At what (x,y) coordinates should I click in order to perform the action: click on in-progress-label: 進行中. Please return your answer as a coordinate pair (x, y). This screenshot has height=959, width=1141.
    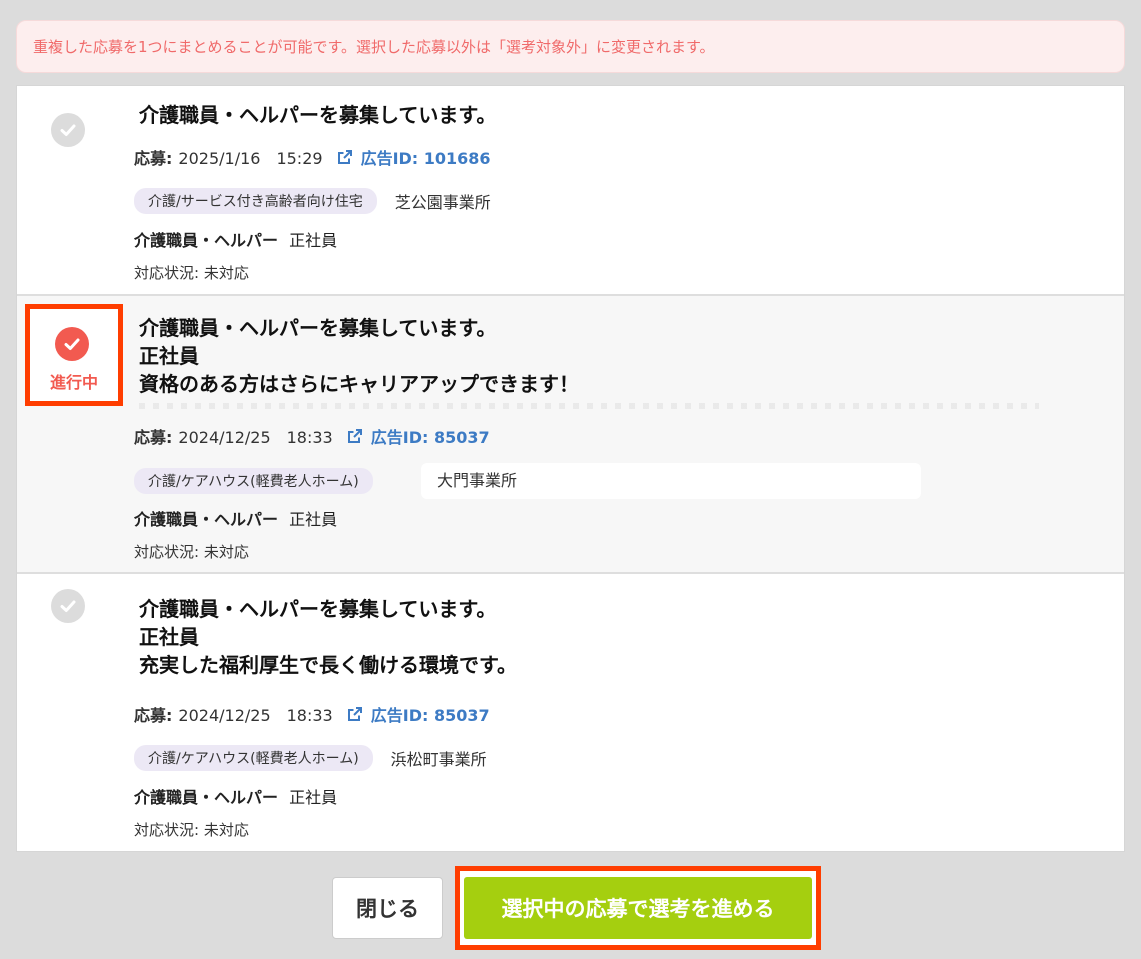
    Looking at the image, I should click on (73, 382).